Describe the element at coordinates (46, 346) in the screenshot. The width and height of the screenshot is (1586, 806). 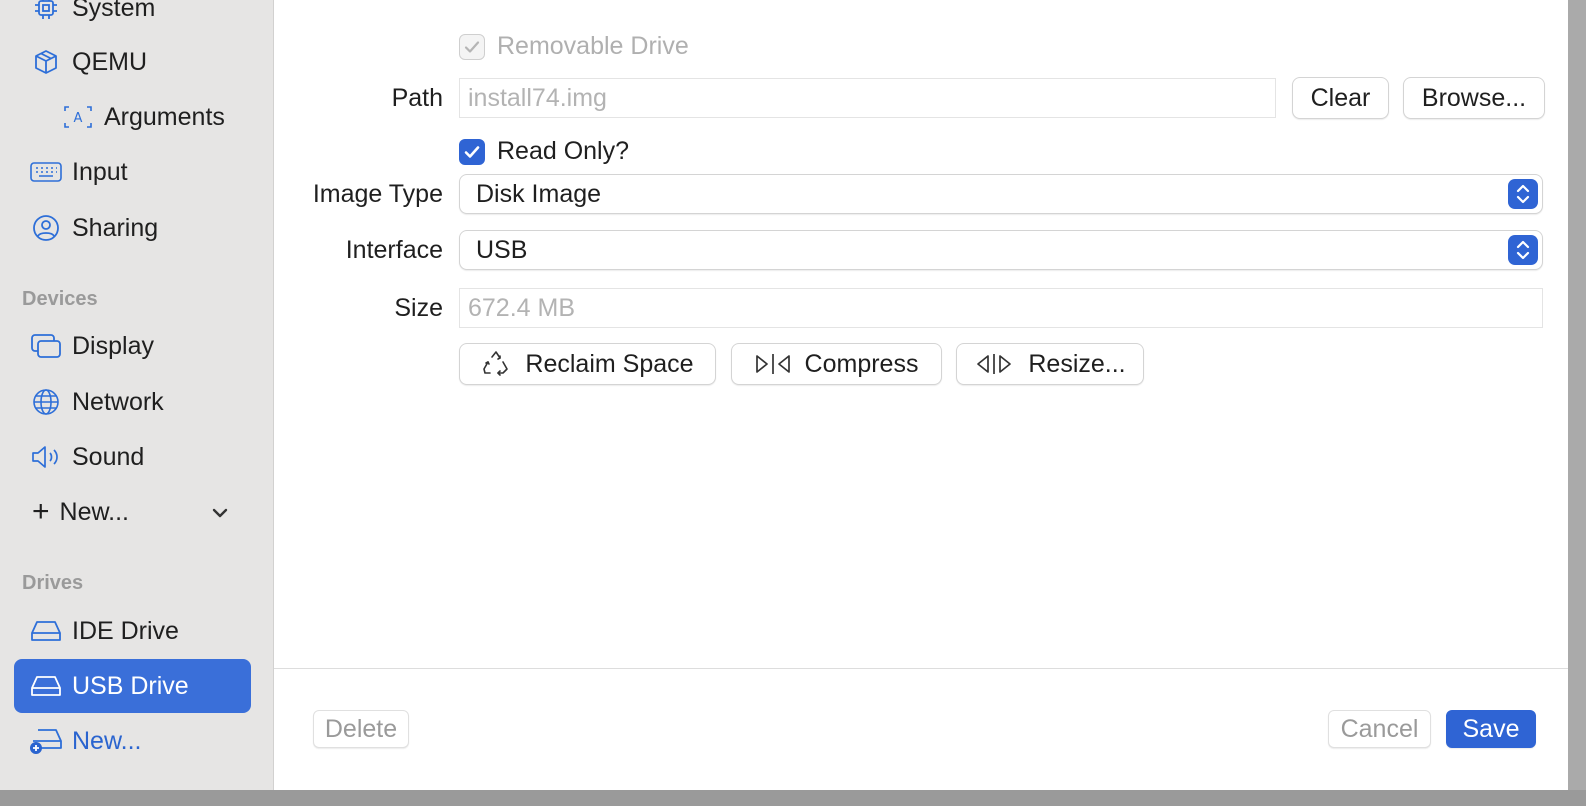
I see `display-icon` at that location.